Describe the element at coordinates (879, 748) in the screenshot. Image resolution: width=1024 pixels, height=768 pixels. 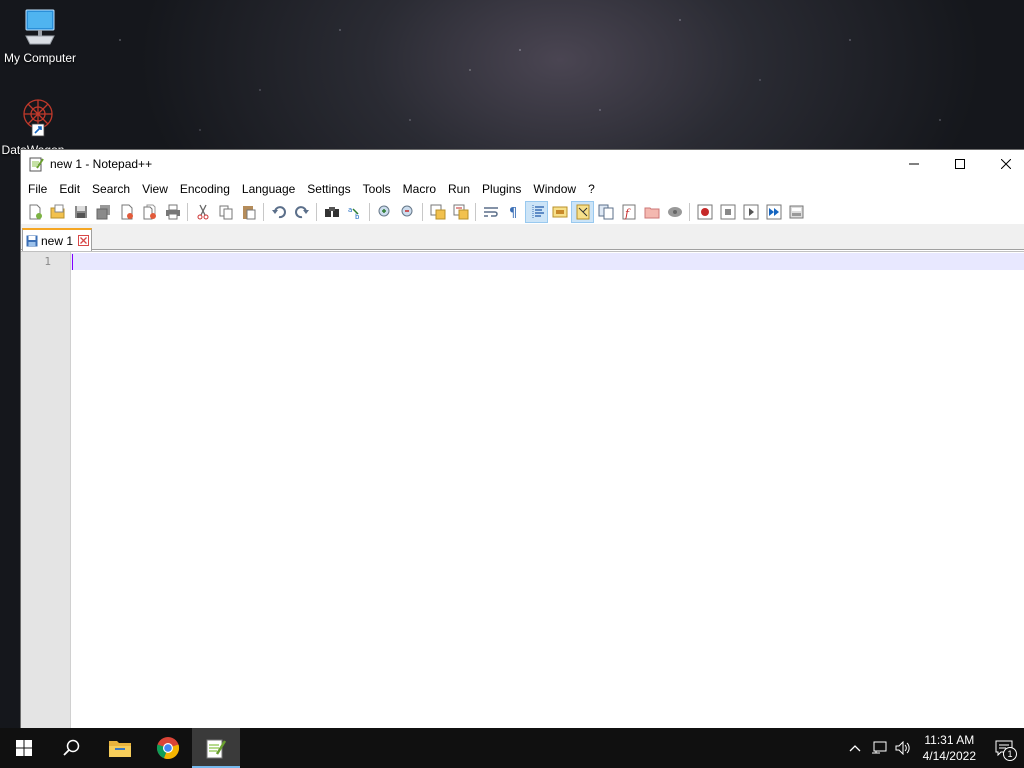
I see `network-button` at that location.